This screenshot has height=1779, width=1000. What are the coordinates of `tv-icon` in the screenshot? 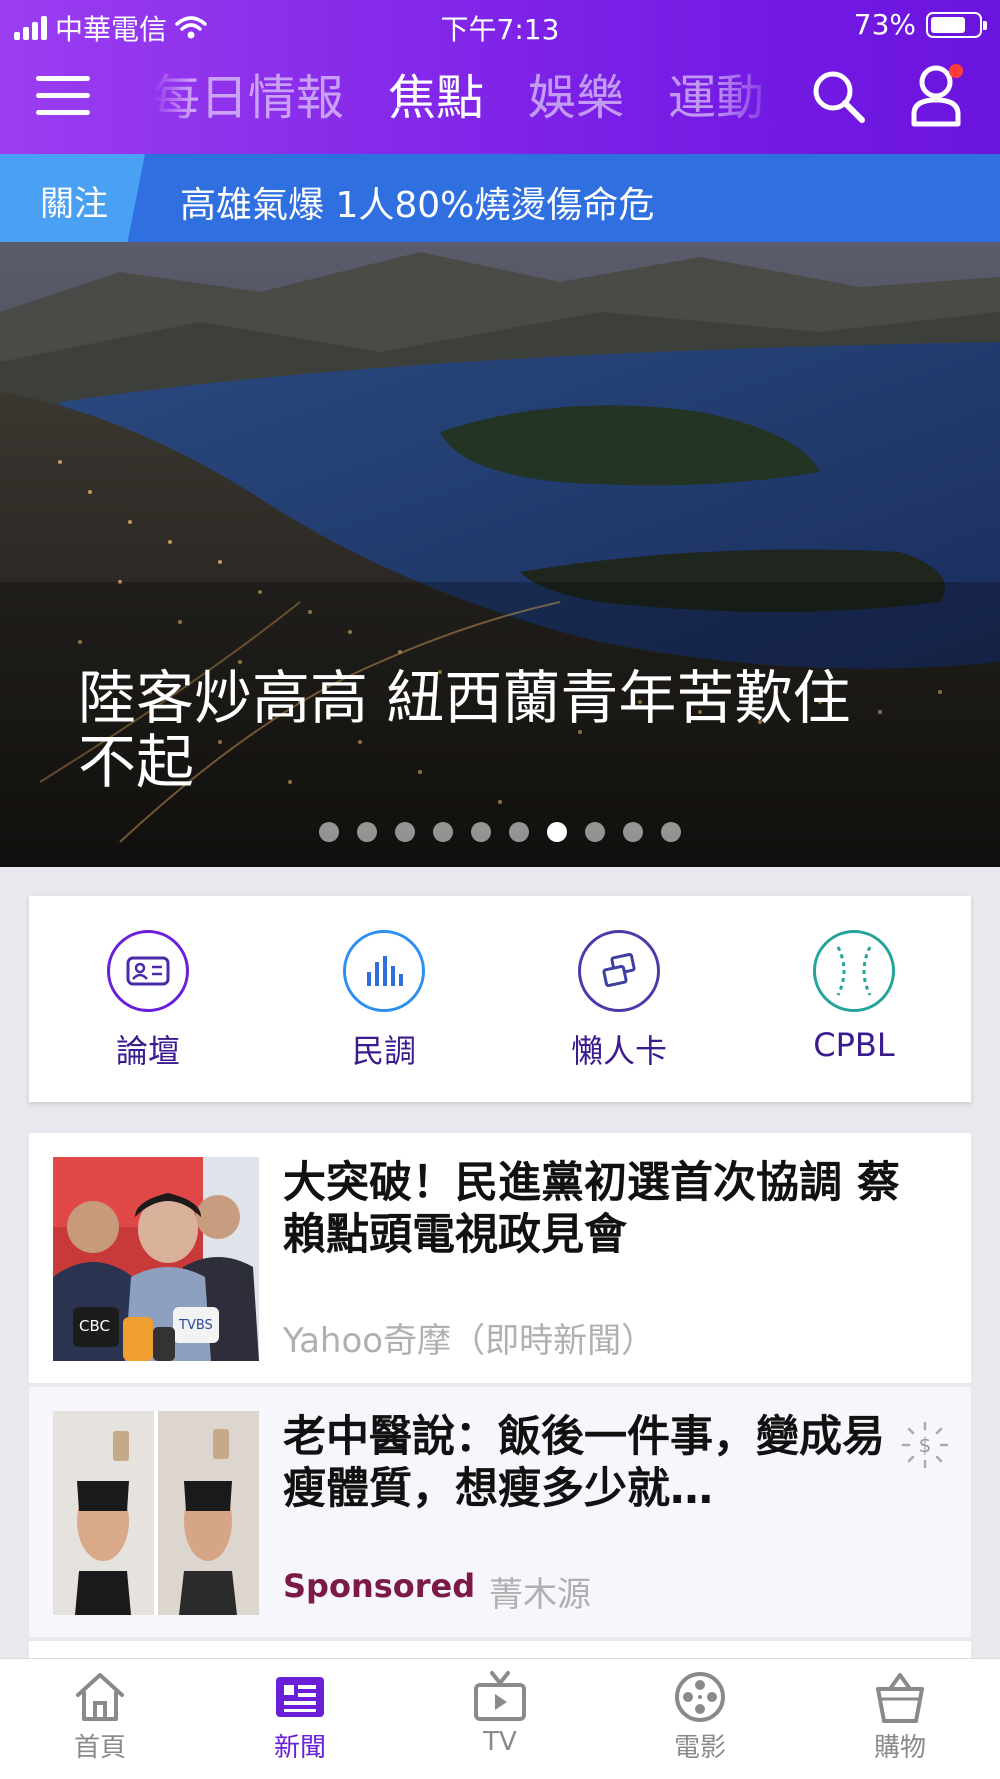 It's located at (500, 1696).